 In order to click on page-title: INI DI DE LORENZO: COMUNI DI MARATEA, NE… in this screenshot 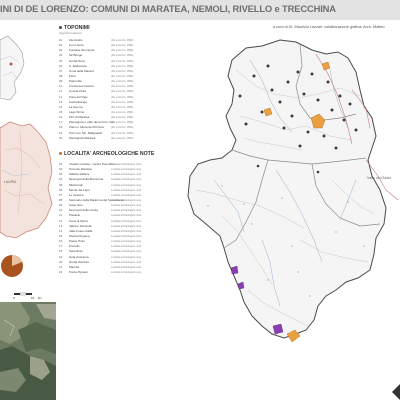, I will do `click(168, 8)`.